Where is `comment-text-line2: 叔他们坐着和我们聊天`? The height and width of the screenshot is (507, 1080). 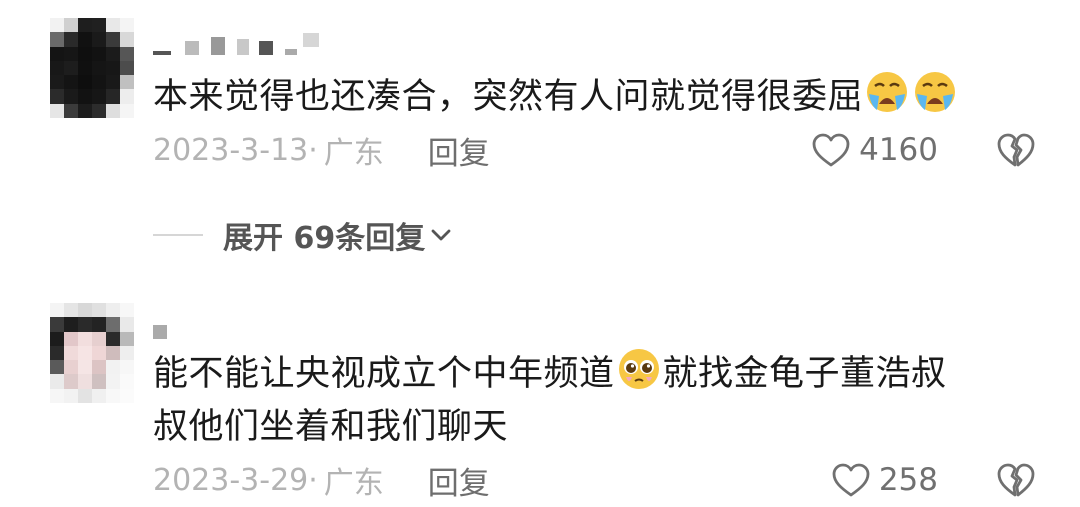 comment-text-line2: 叔他们坐着和我们聊天 is located at coordinates (331, 427).